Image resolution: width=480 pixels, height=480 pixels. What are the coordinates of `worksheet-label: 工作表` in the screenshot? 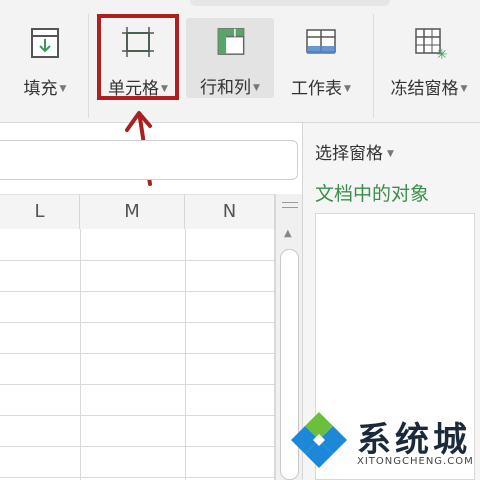 It's located at (317, 89).